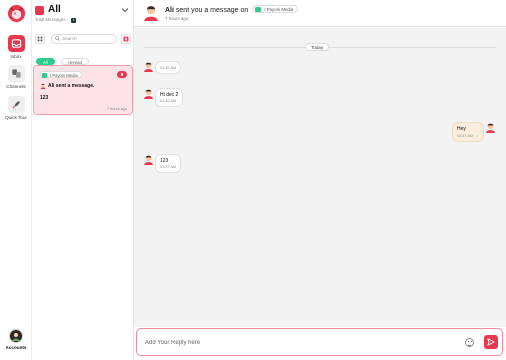  Describe the element at coordinates (461, 129) in the screenshot. I see `message-text: Hey` at that location.